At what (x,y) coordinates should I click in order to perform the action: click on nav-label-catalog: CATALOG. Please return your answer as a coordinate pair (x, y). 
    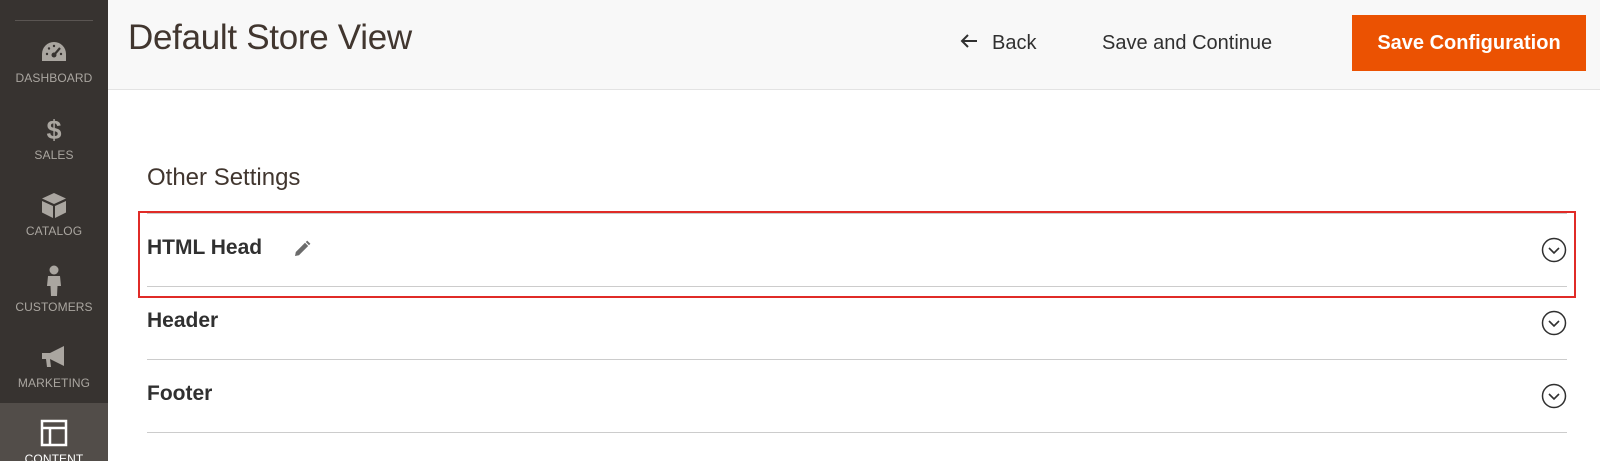
    Looking at the image, I should click on (54, 231).